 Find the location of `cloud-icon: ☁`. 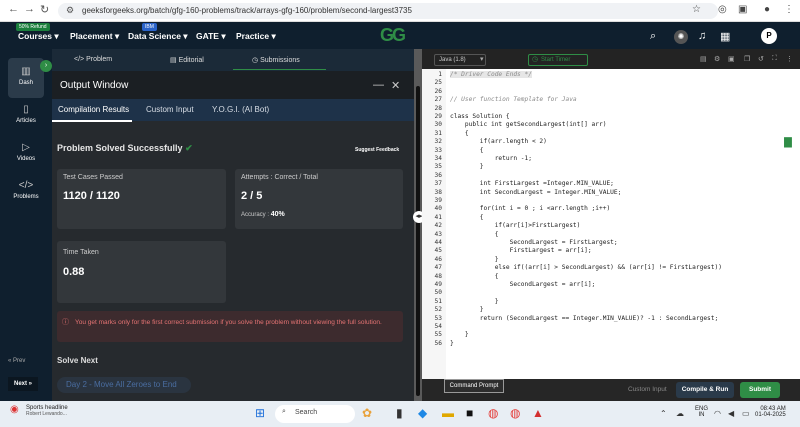

cloud-icon: ☁ is located at coordinates (680, 413).